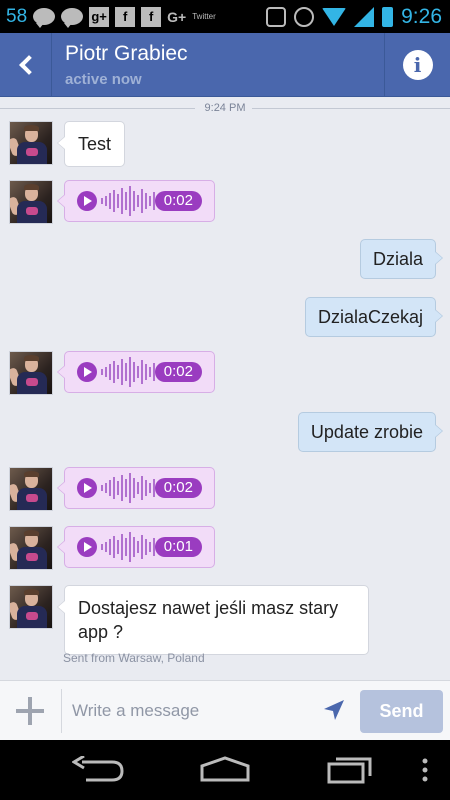 This screenshot has height=800, width=450. What do you see at coordinates (192, 711) in the screenshot?
I see `message-input` at bounding box center [192, 711].